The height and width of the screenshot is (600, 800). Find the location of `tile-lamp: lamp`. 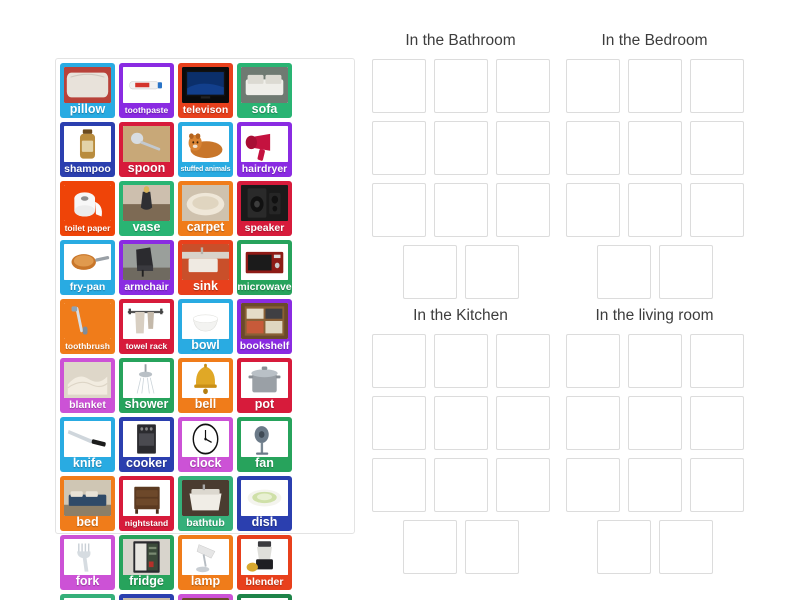

tile-lamp: lamp is located at coordinates (205, 562).